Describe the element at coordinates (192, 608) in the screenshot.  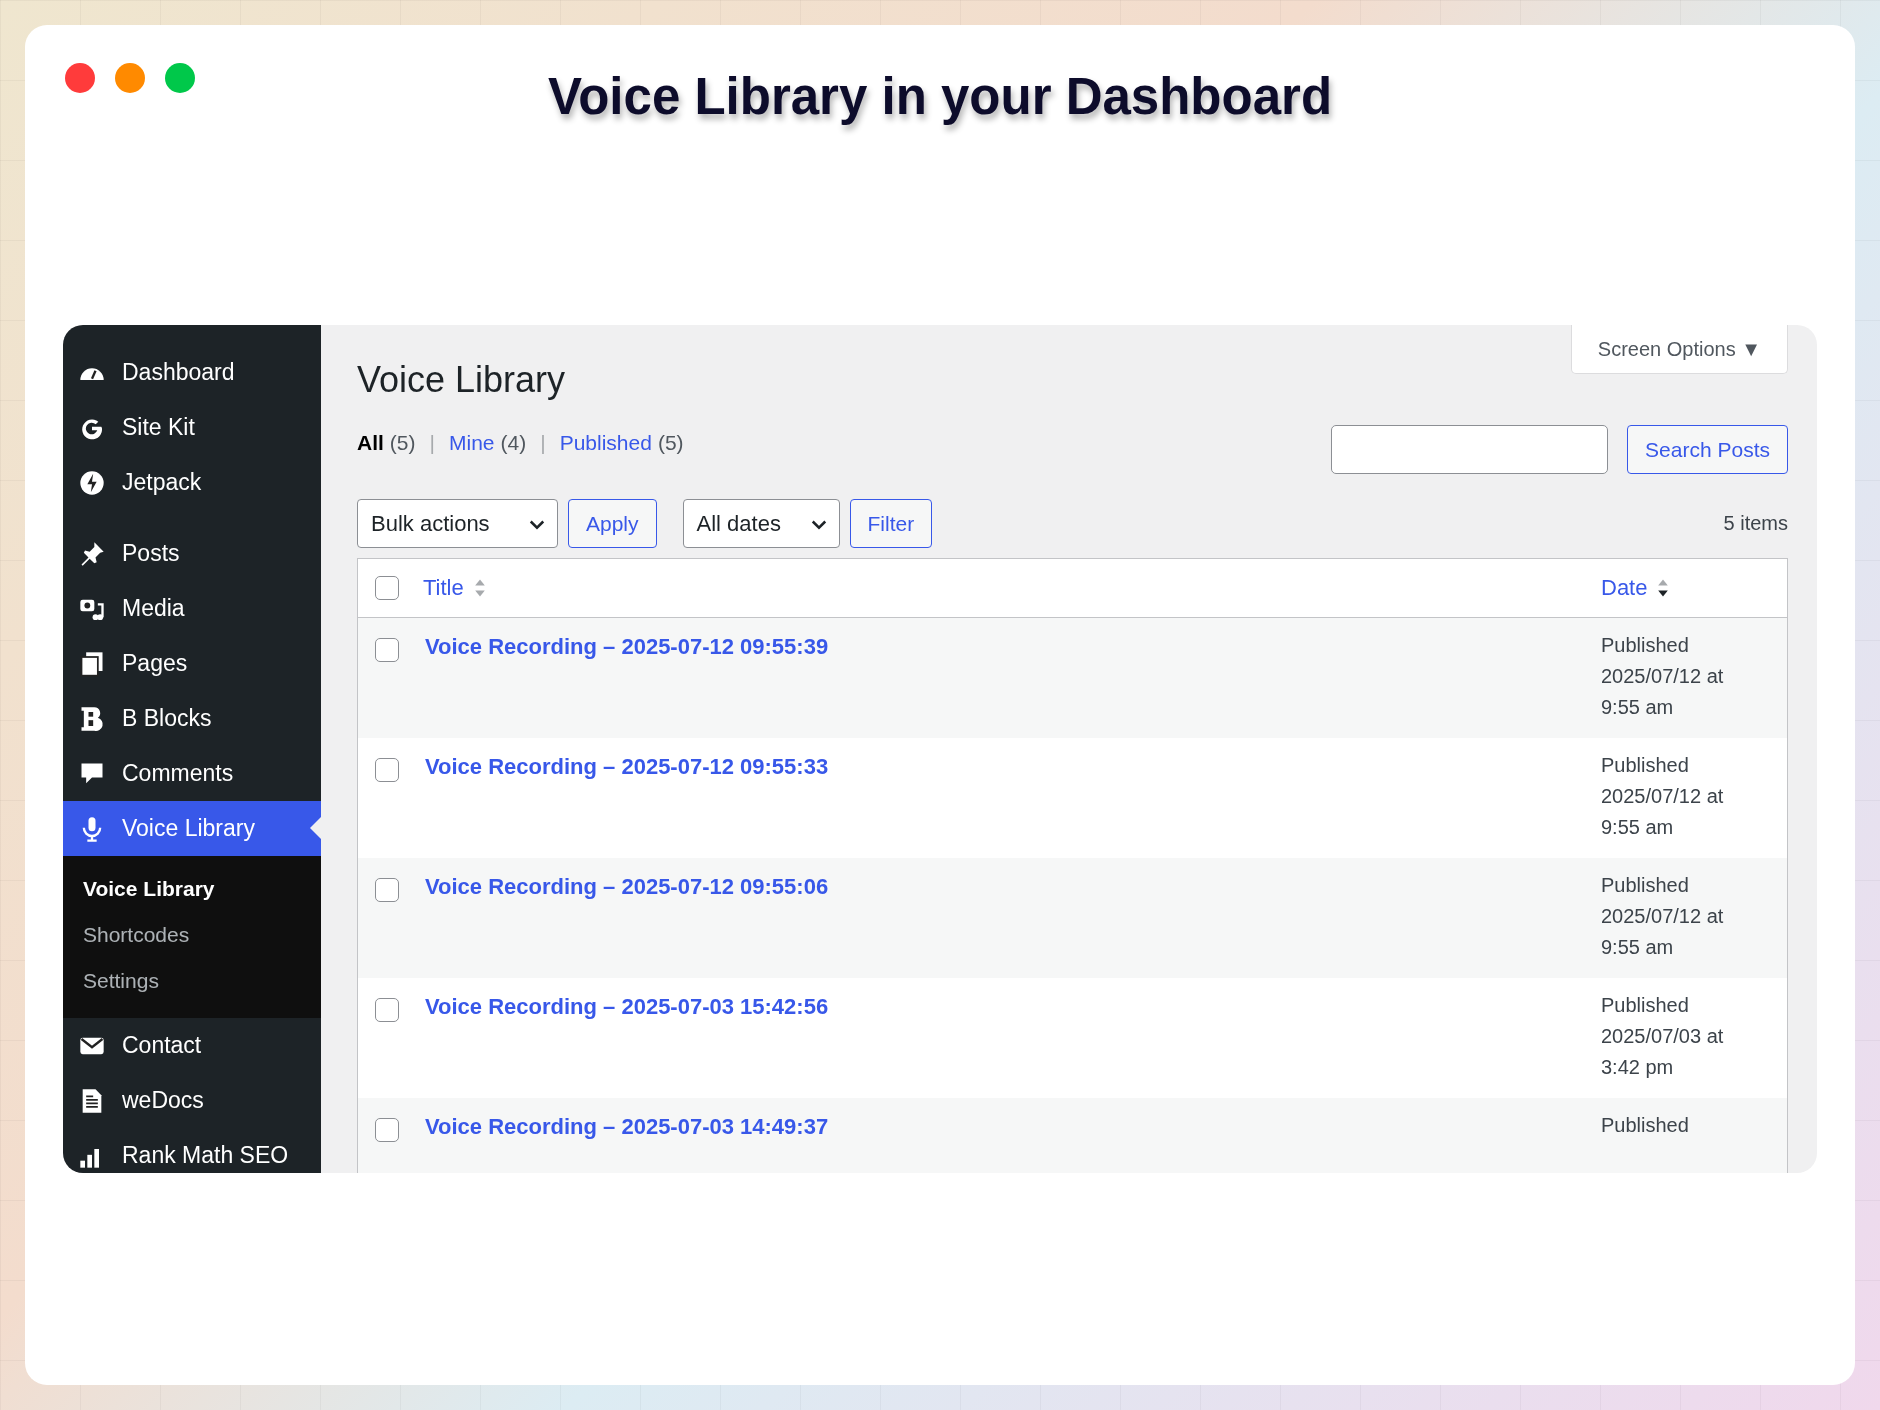
I see `sidebar-item: Media` at that location.